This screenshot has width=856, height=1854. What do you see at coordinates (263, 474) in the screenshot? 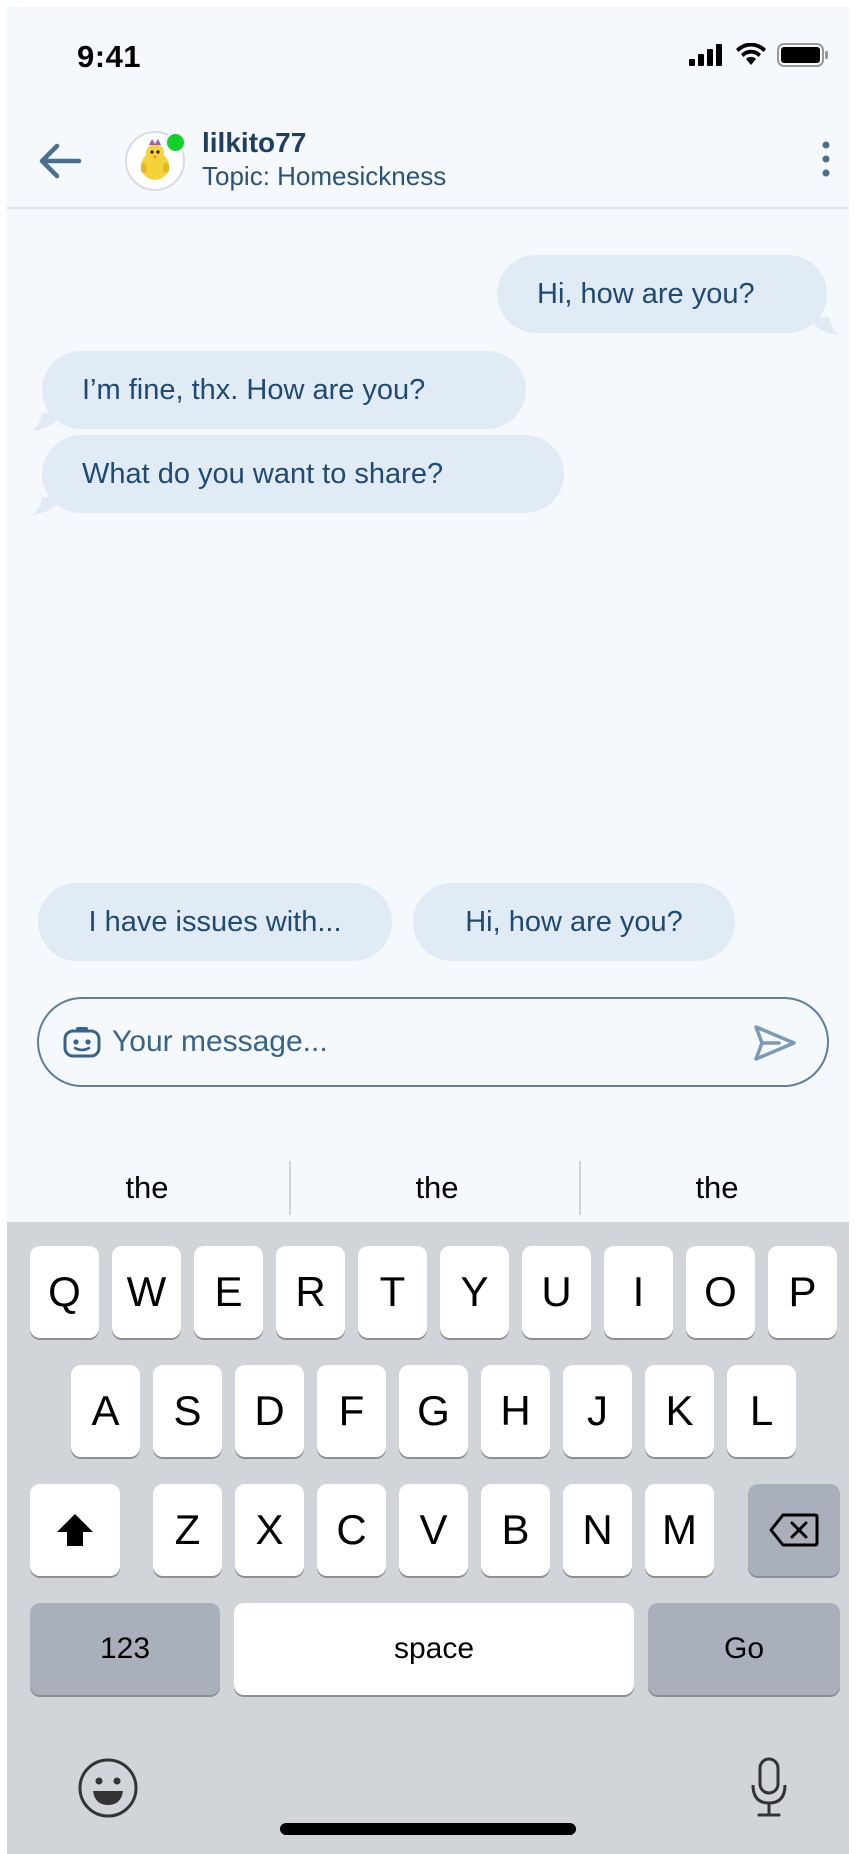
I see `message-text: What do you want to share?` at bounding box center [263, 474].